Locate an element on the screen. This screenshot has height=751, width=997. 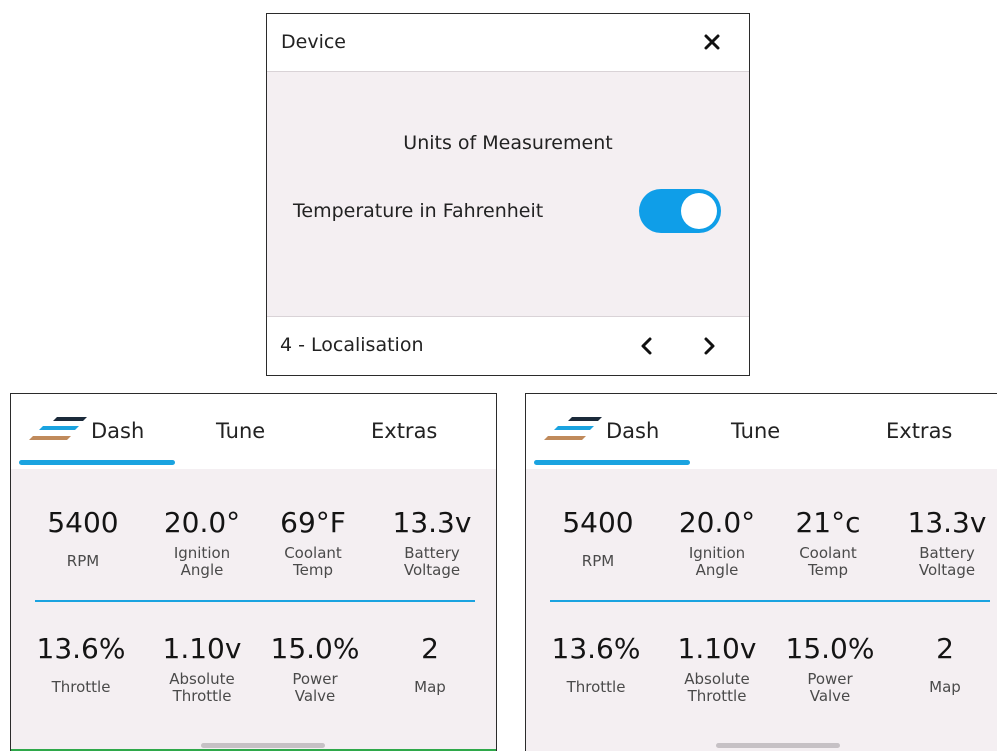
toggle-knob is located at coordinates (699, 211).